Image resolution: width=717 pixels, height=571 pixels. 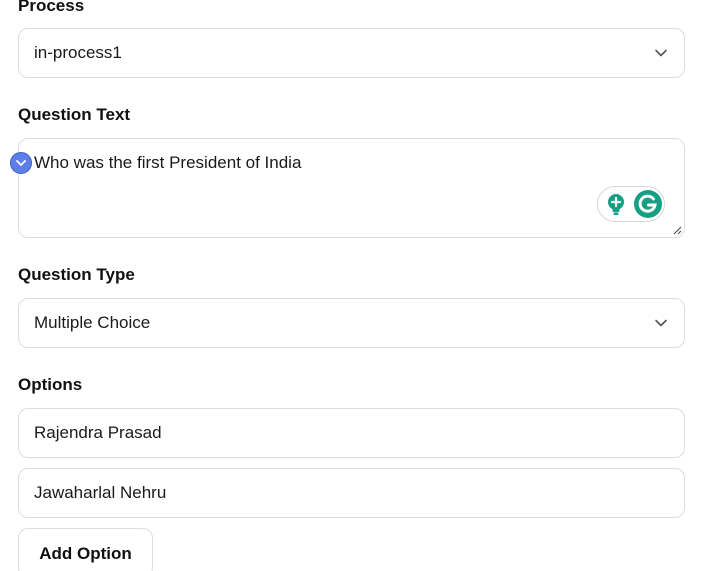 What do you see at coordinates (98, 432) in the screenshot?
I see `option-input-1-value: Rajendra Prasad` at bounding box center [98, 432].